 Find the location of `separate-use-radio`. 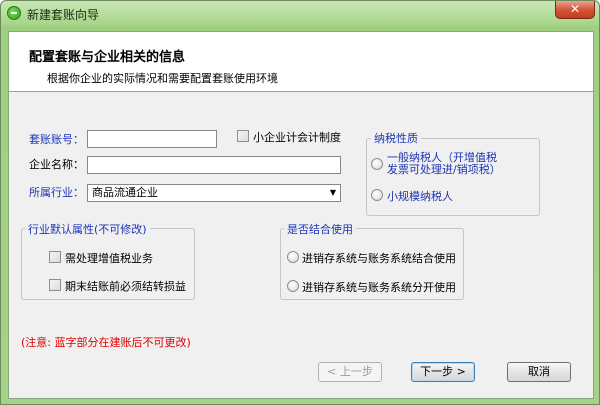

separate-use-radio is located at coordinates (293, 286).